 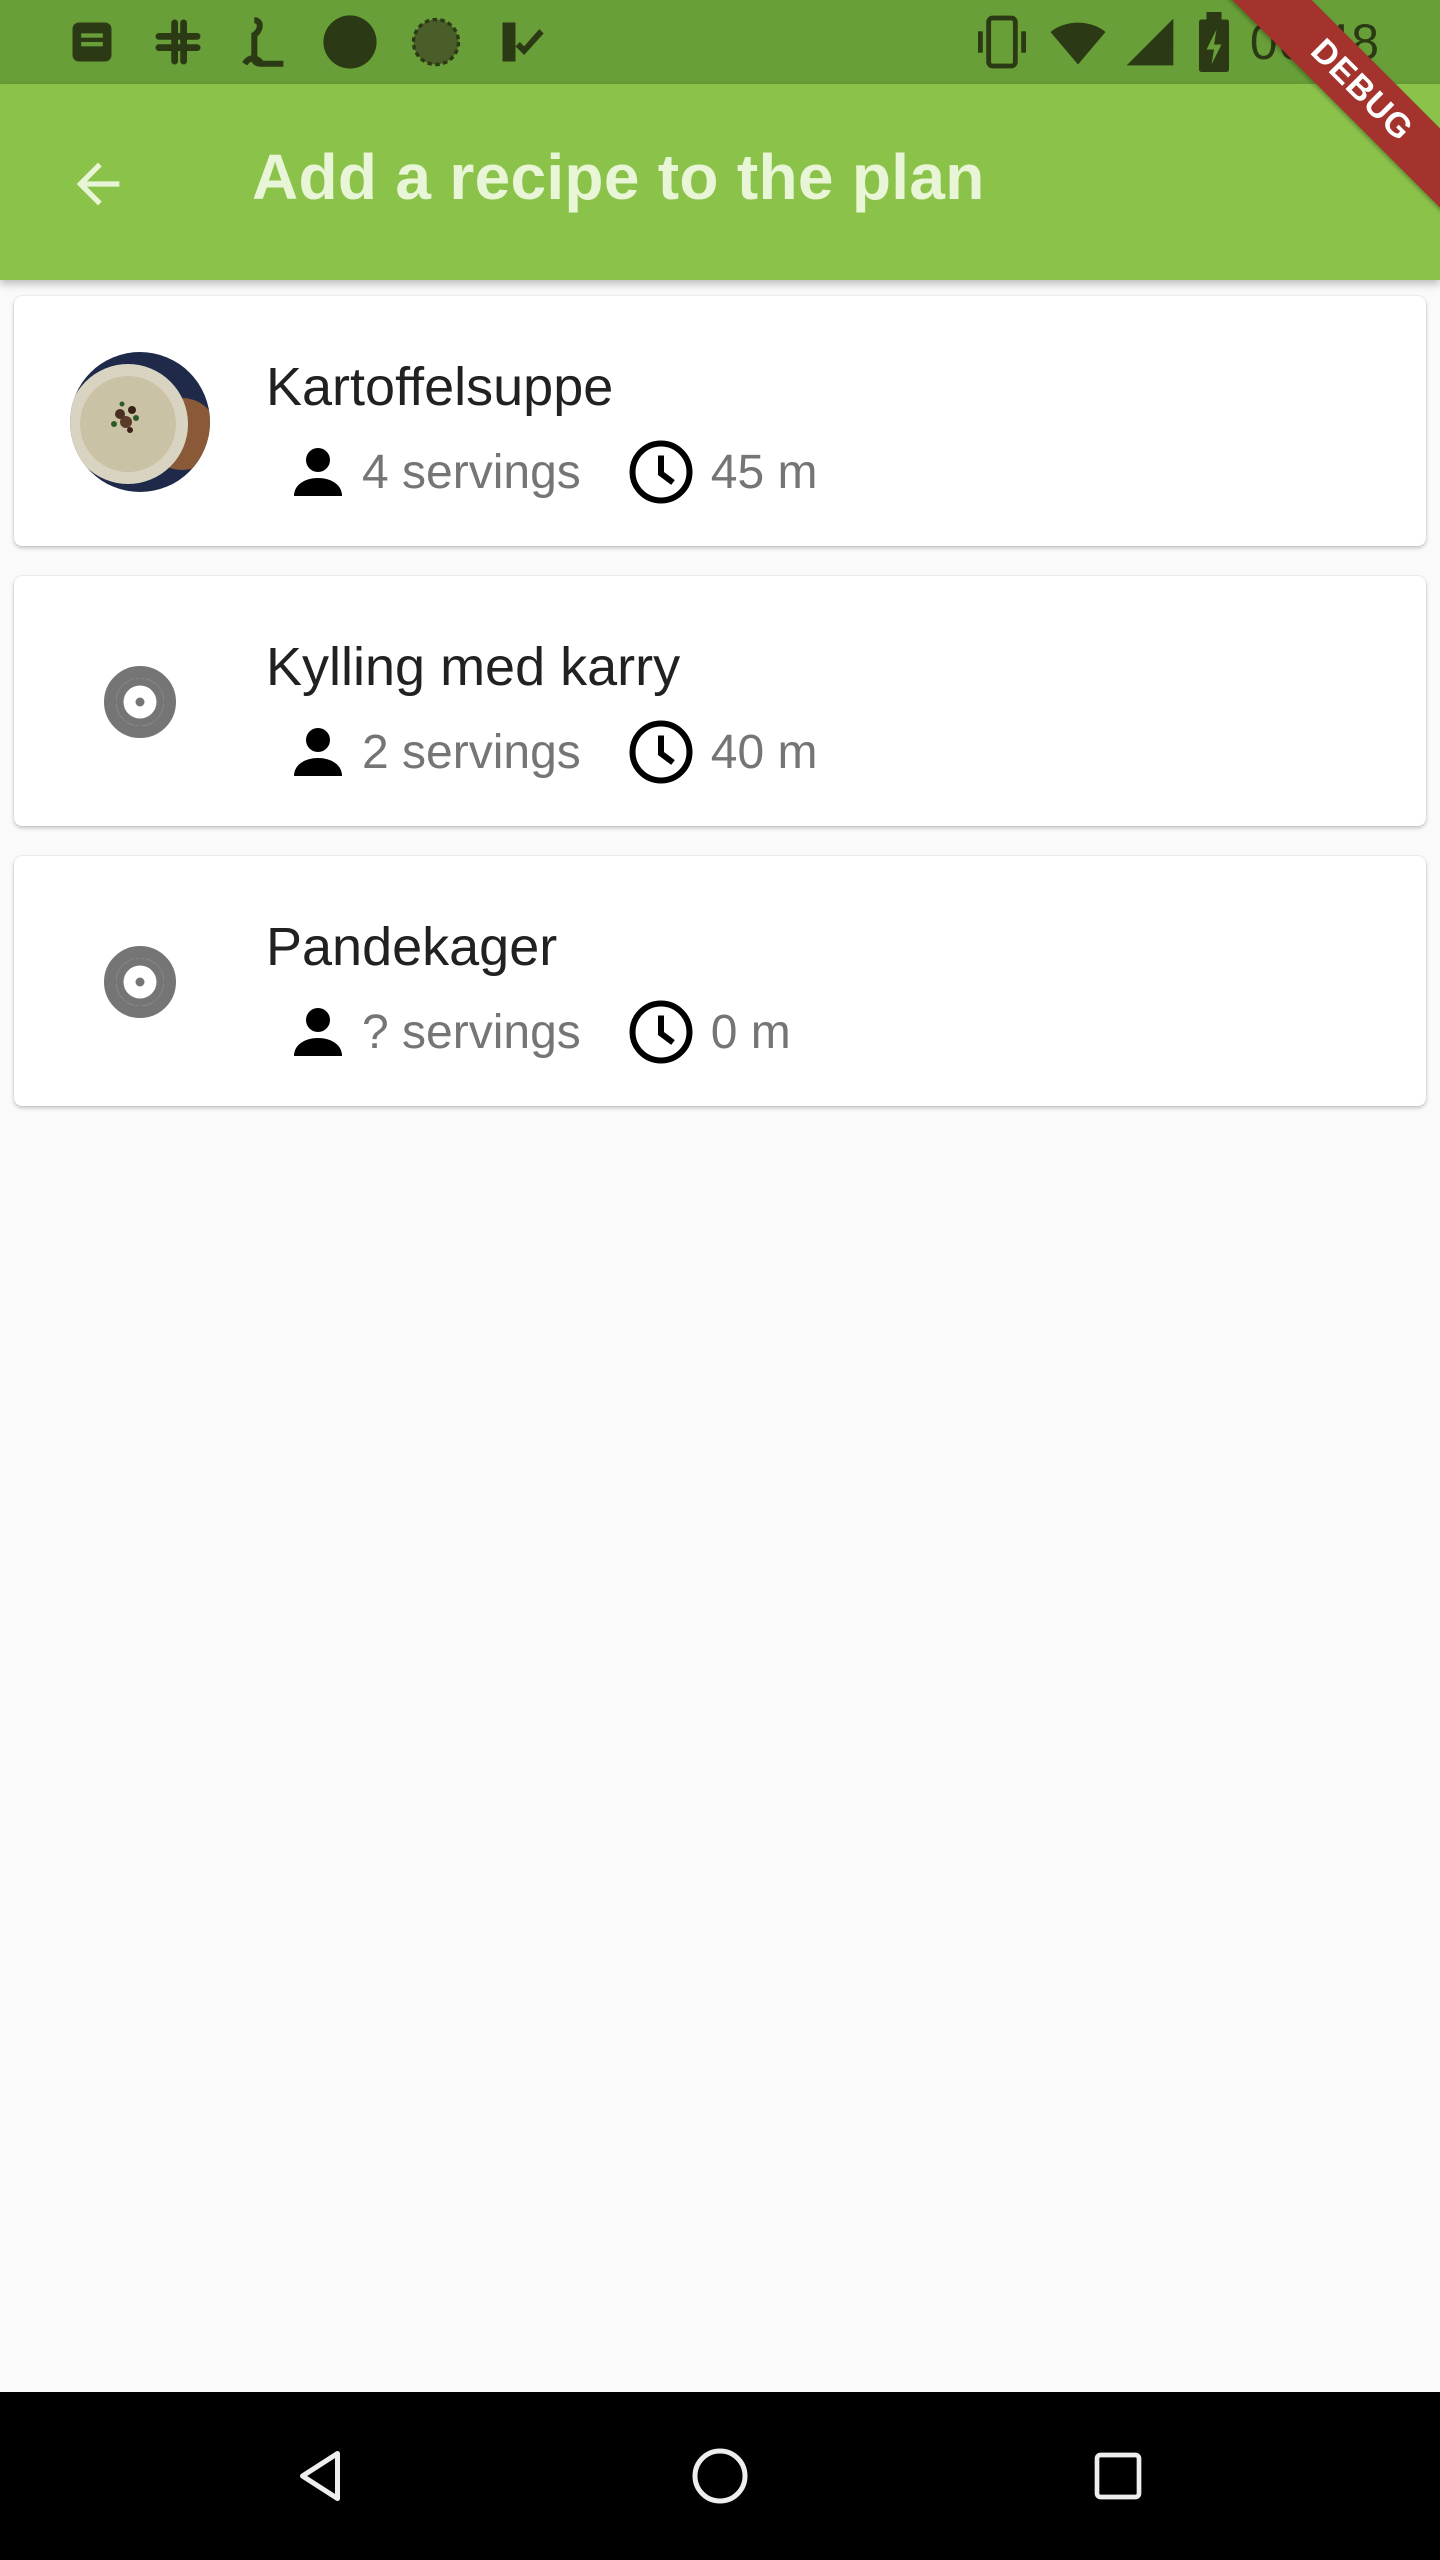 I want to click on recipe-meta: 2 servings 40 m, so click(x=541, y=752).